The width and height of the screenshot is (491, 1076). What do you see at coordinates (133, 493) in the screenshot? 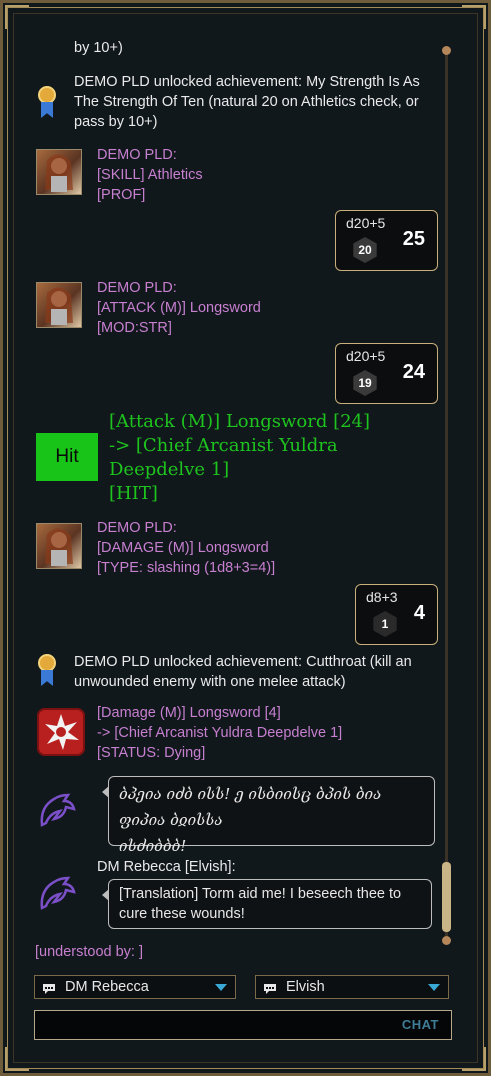
I see `attack-result-line: [HIT]` at bounding box center [133, 493].